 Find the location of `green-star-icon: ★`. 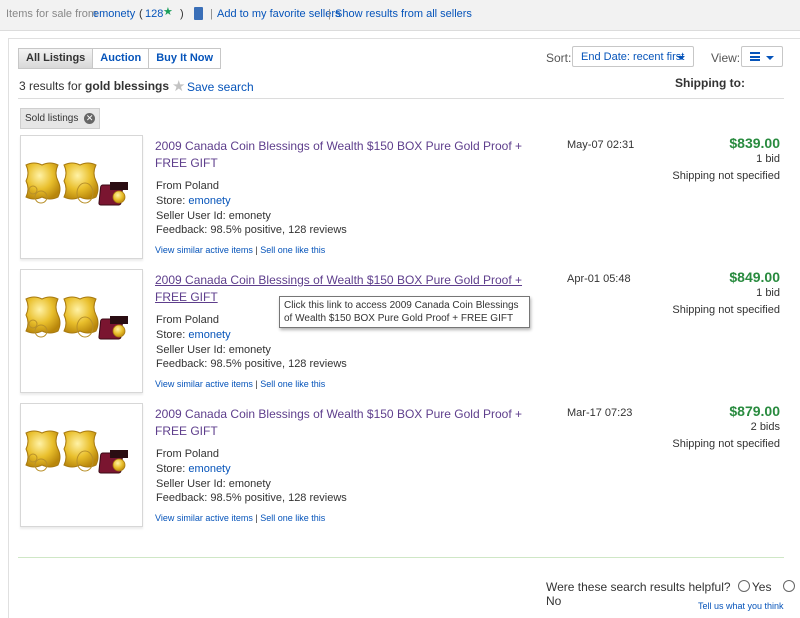

green-star-icon: ★ is located at coordinates (168, 12).